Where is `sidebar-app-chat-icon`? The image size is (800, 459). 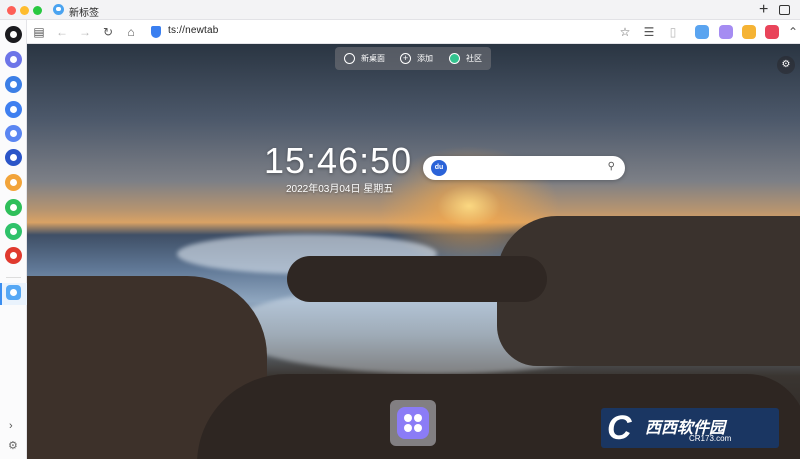
sidebar-app-chat-icon is located at coordinates (13, 109).